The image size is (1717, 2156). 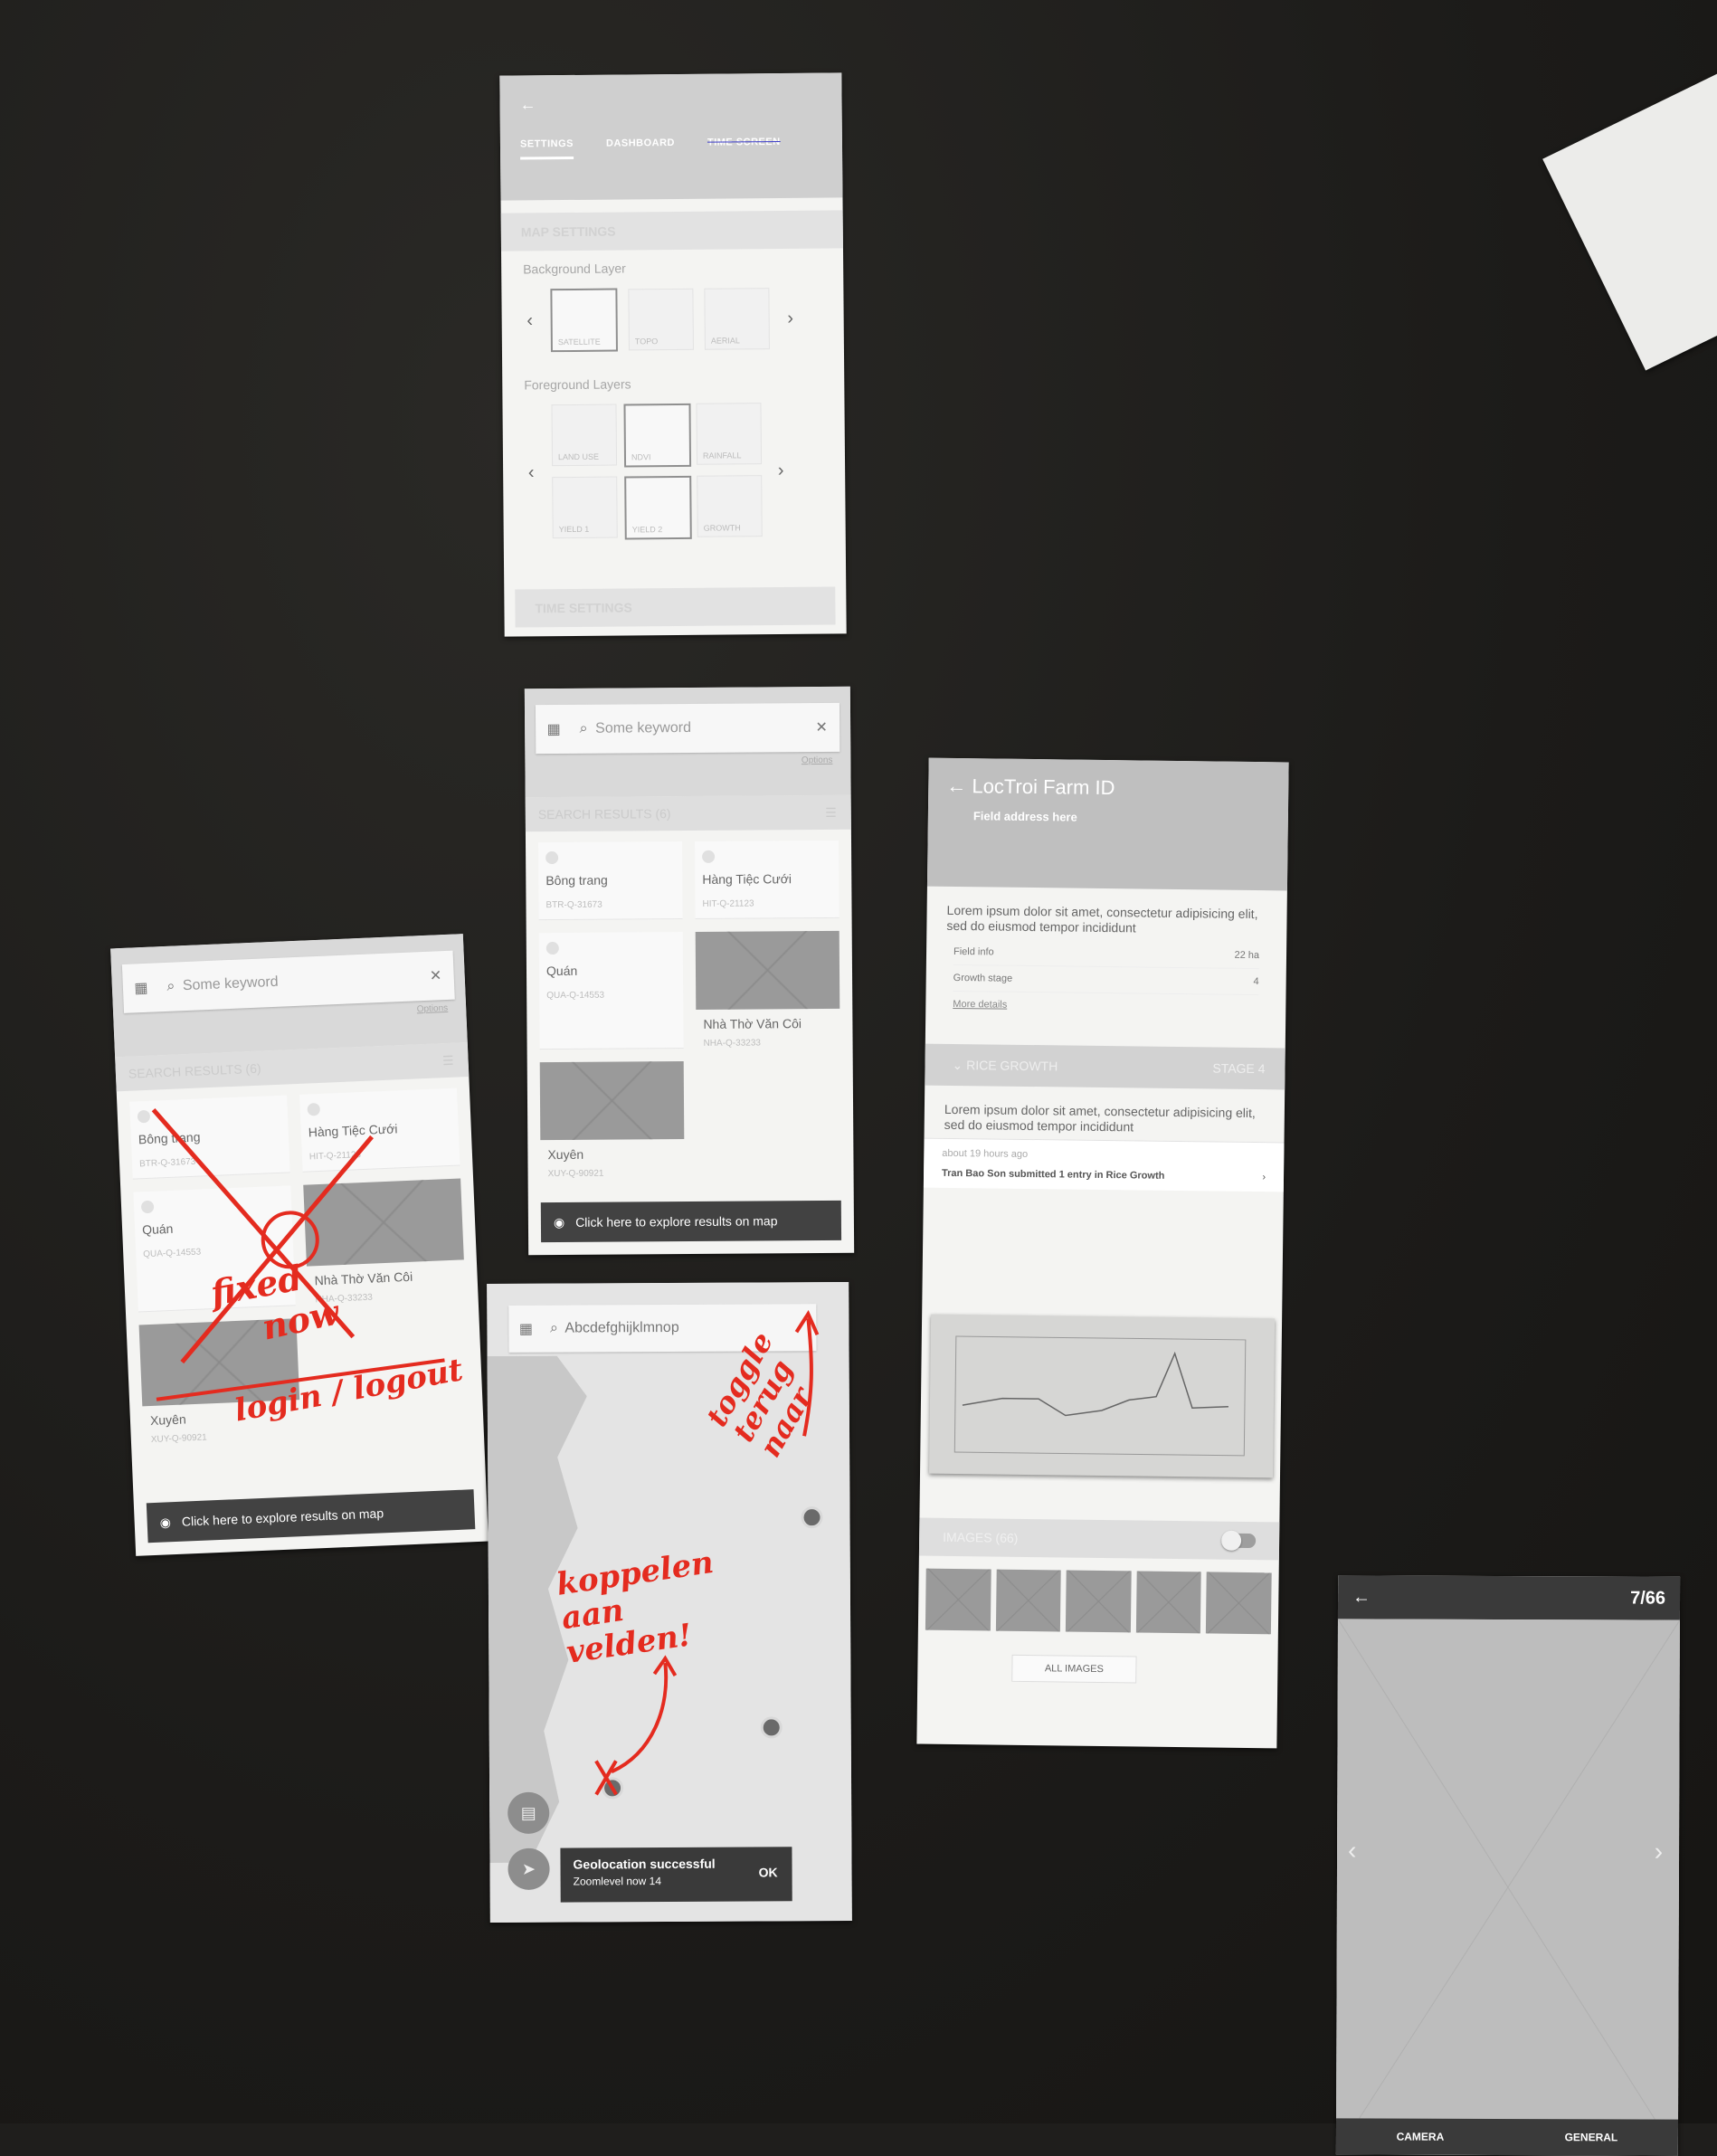 I want to click on tile-label: YIELD 2, so click(x=647, y=530).